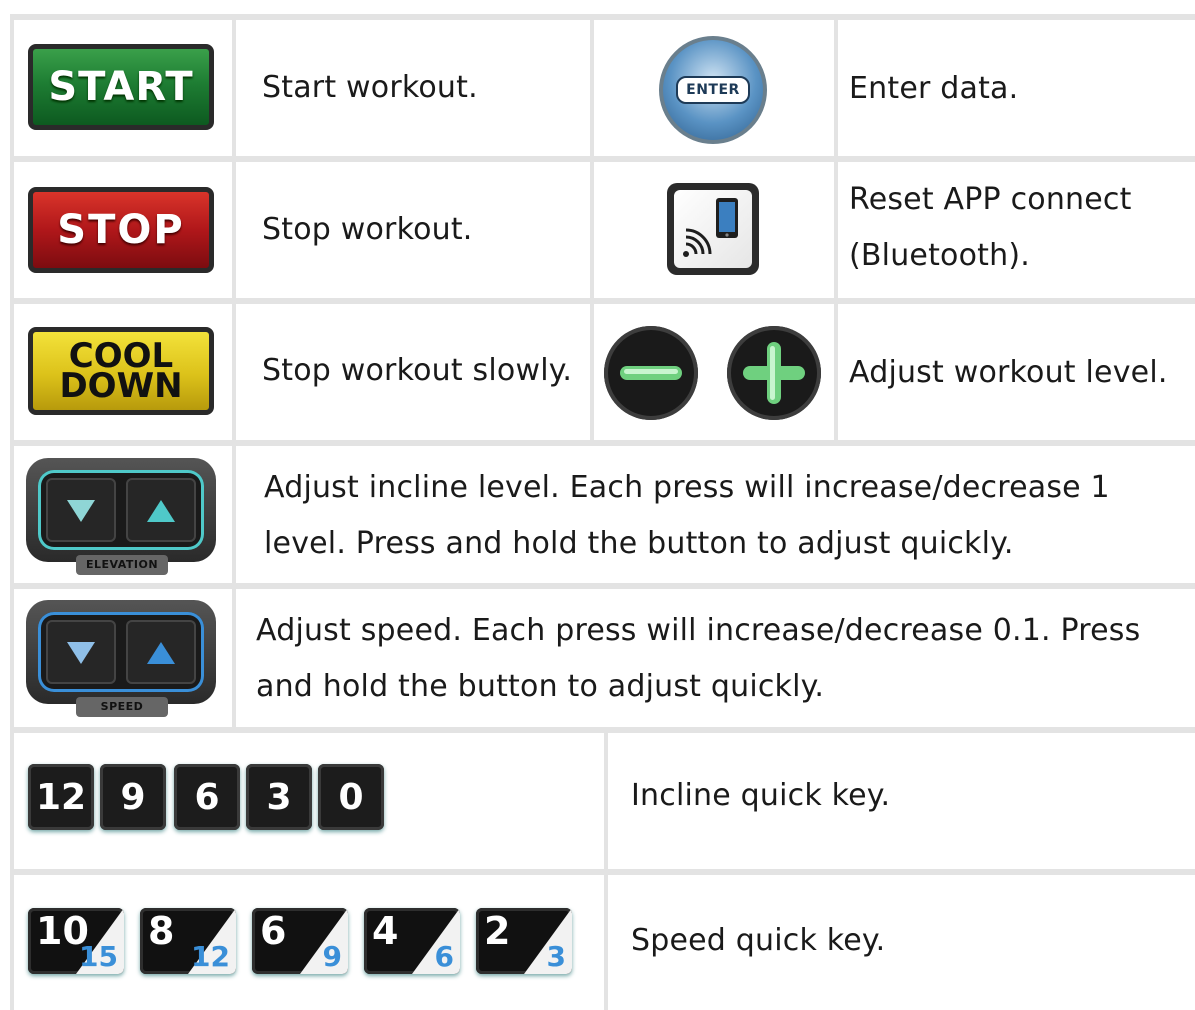 Image resolution: width=1195 pixels, height=1010 pixels. Describe the element at coordinates (121, 386) in the screenshot. I see `cool-down-key-label-line2: DOWN` at that location.